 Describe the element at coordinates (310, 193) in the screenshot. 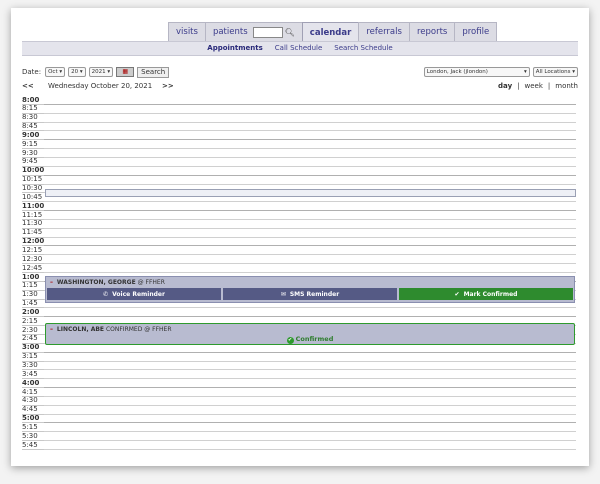

I see `highlighted-time-slot` at that location.